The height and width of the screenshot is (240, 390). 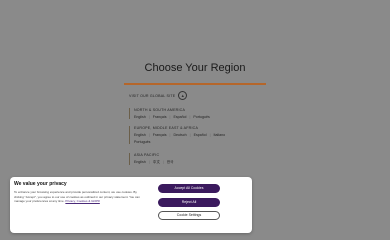 What do you see at coordinates (189, 202) in the screenshot?
I see `reject-all-button: Reject All` at bounding box center [189, 202].